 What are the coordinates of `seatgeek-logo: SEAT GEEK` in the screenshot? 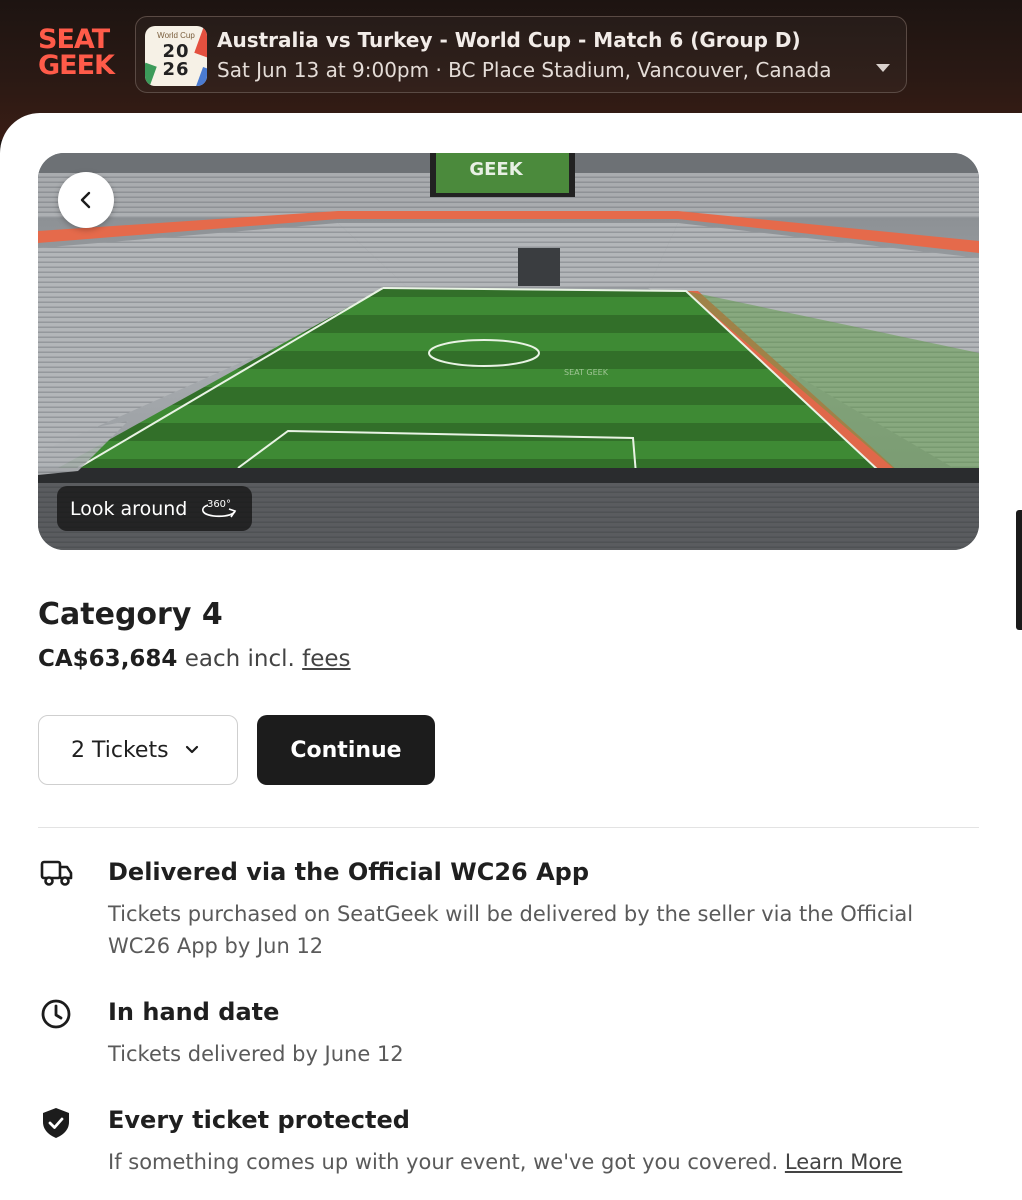 It's located at (76, 53).